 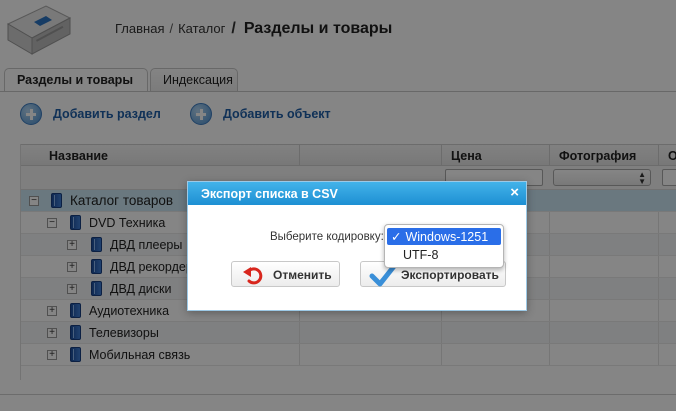 I want to click on dialog-title-bar: Экспорт списка в CSV ×, so click(x=357, y=193).